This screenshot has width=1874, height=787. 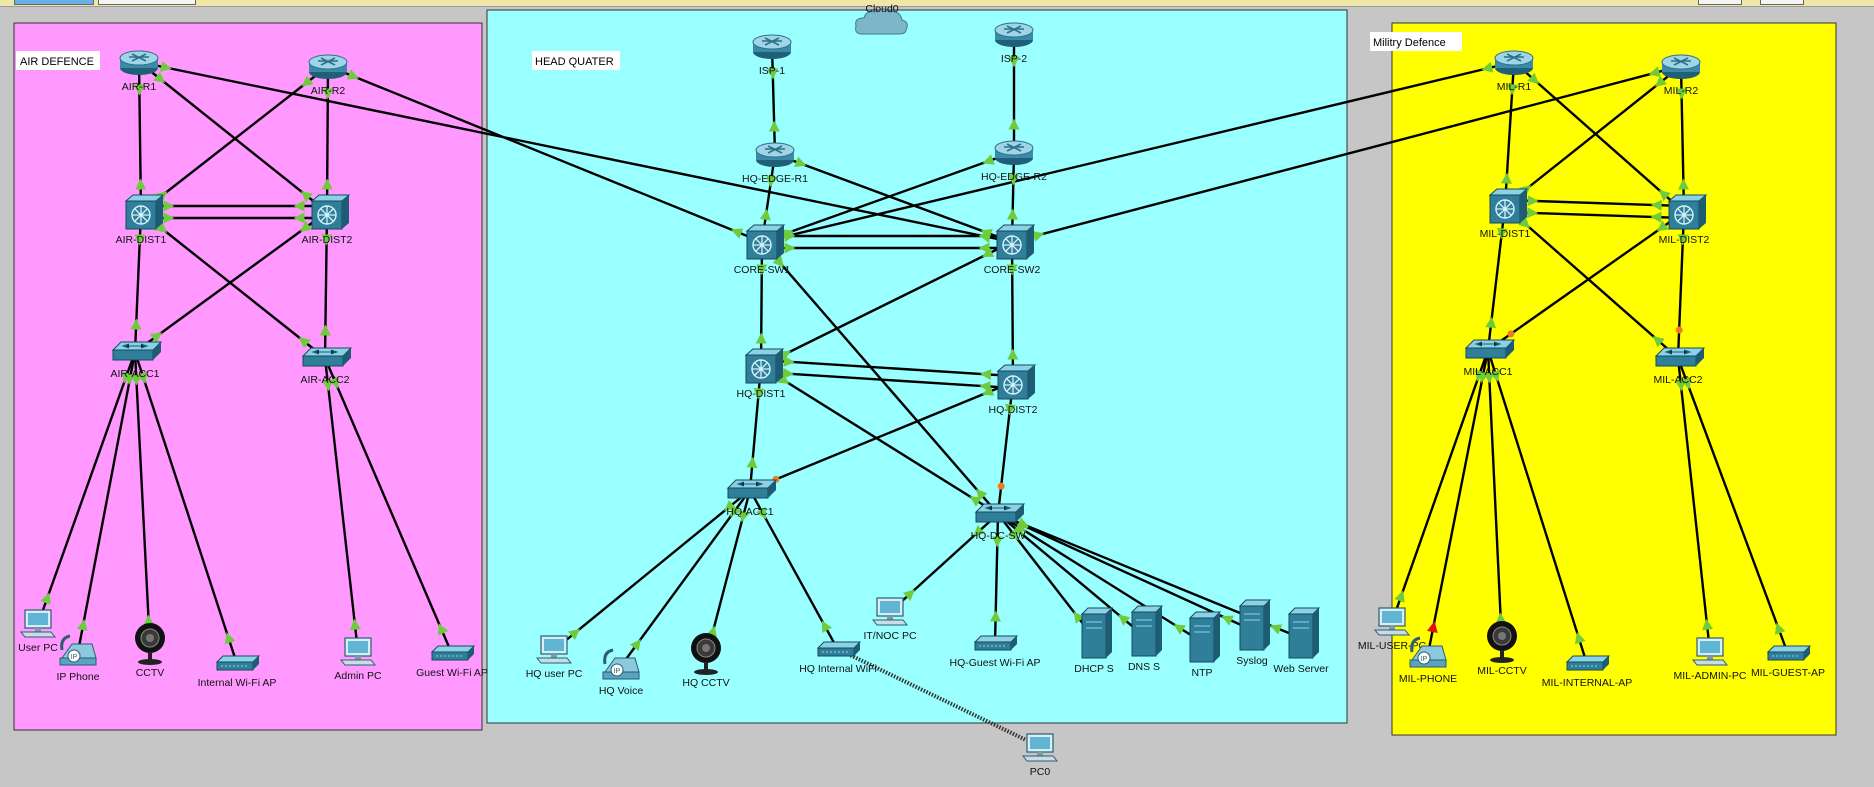 I want to click on device-label: HQ-Guest Wi-Fi AP, so click(x=994, y=663).